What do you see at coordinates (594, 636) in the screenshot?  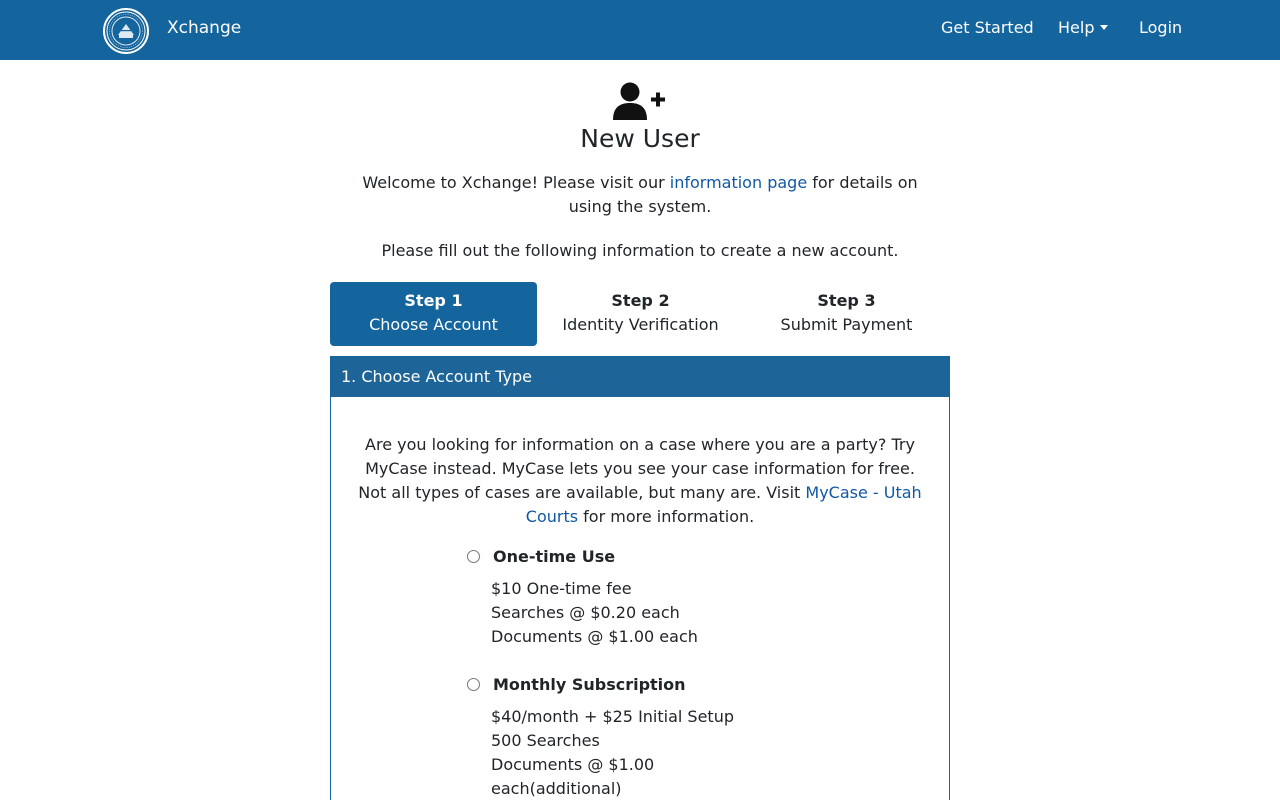 I see `option-detail-line: Documents @ $1.00 each` at bounding box center [594, 636].